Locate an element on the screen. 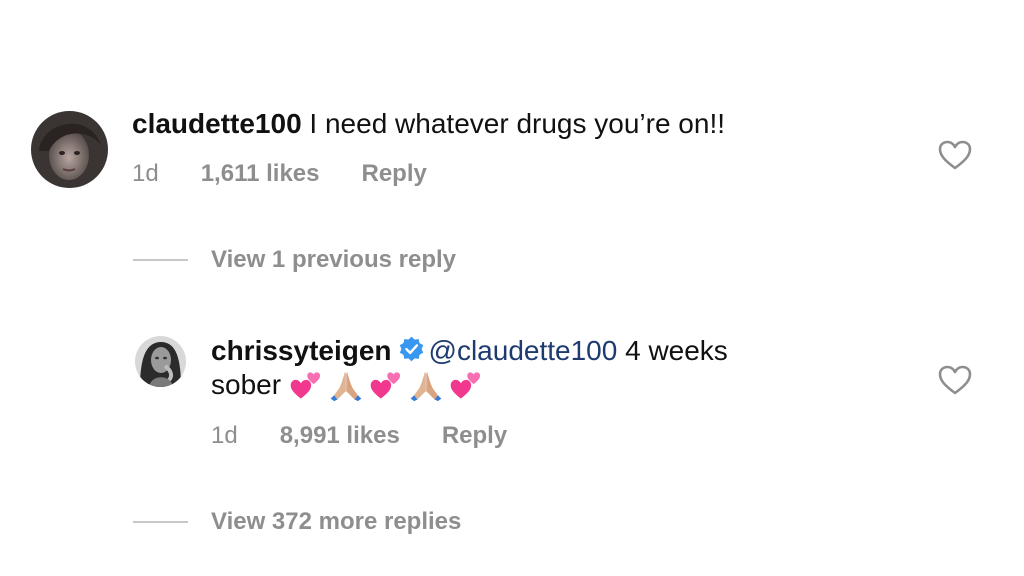 The image size is (1024, 576). avatar-claudette100 is located at coordinates (69, 149).